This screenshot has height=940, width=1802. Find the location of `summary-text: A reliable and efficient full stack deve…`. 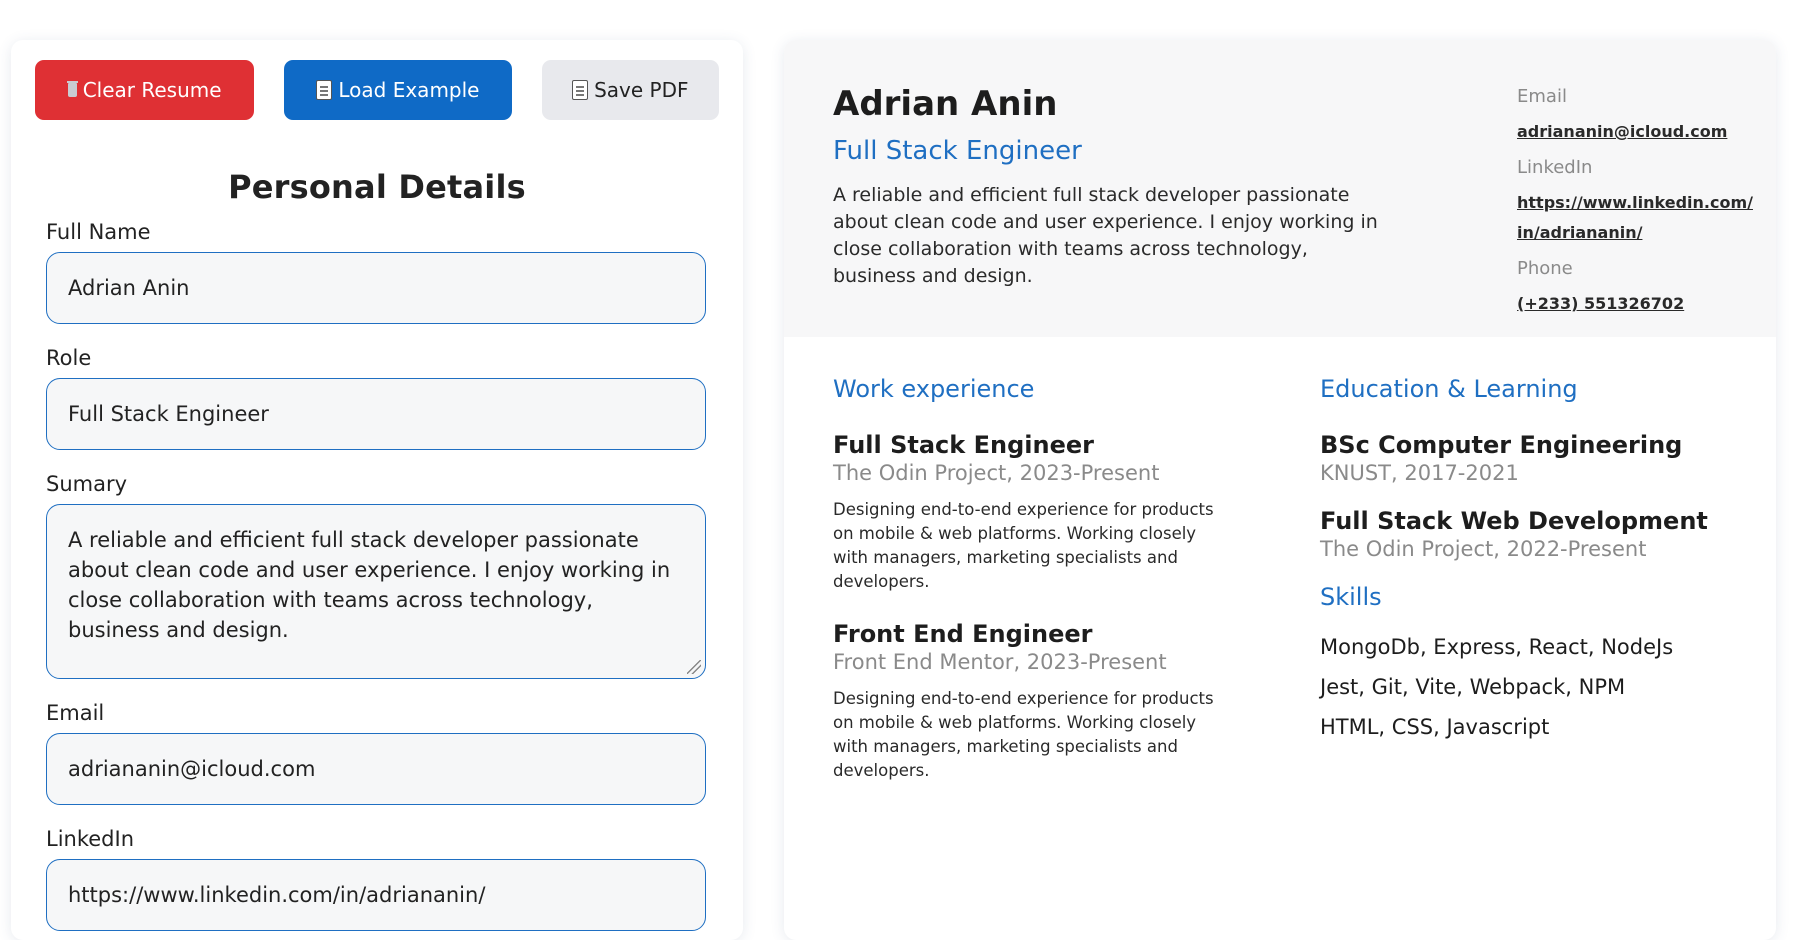

summary-text: A reliable and efficient full stack deve… is located at coordinates (369, 585).